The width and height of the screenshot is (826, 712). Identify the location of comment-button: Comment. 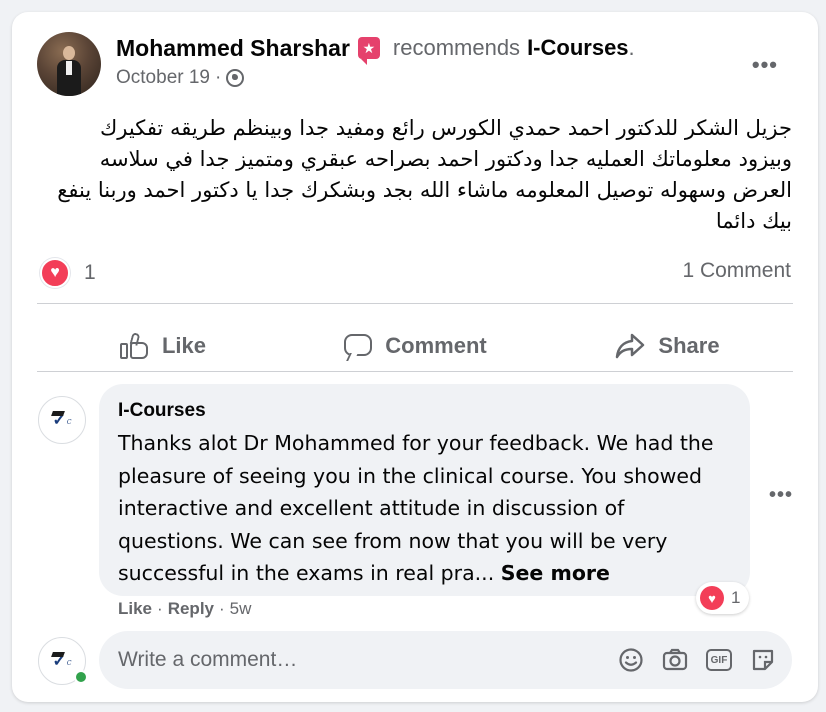
(415, 346).